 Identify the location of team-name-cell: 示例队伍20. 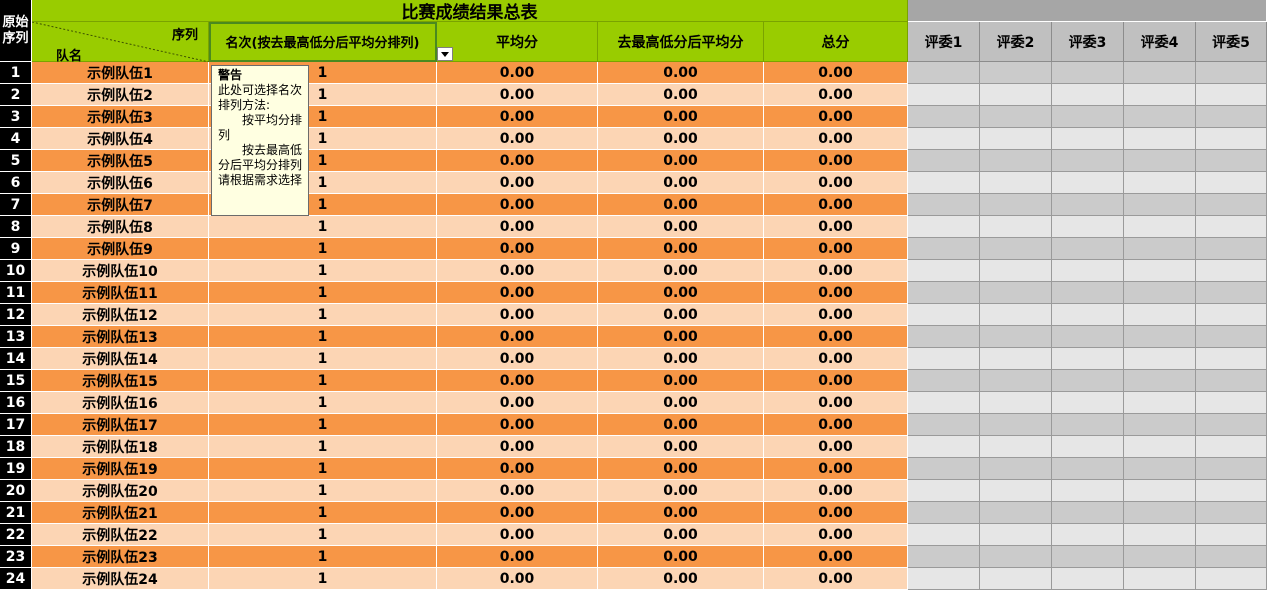
(120, 491).